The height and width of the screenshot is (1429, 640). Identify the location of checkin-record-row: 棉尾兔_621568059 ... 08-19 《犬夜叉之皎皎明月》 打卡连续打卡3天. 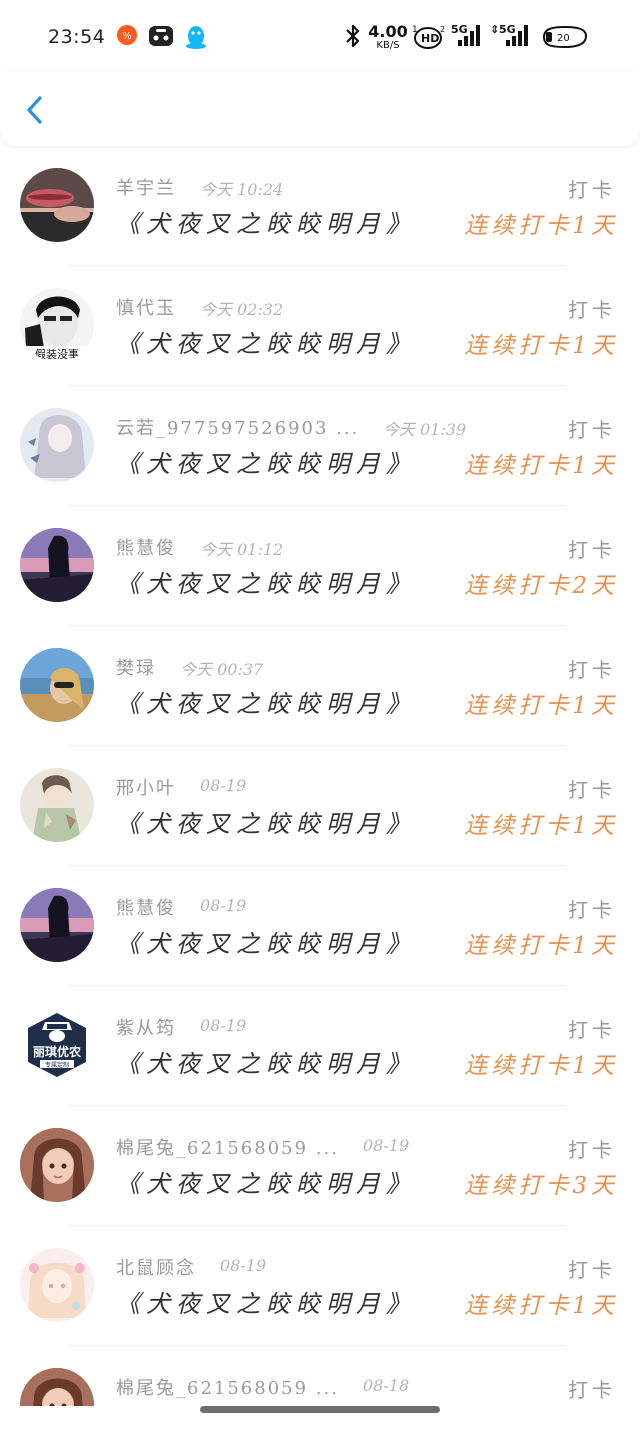
(320, 1166).